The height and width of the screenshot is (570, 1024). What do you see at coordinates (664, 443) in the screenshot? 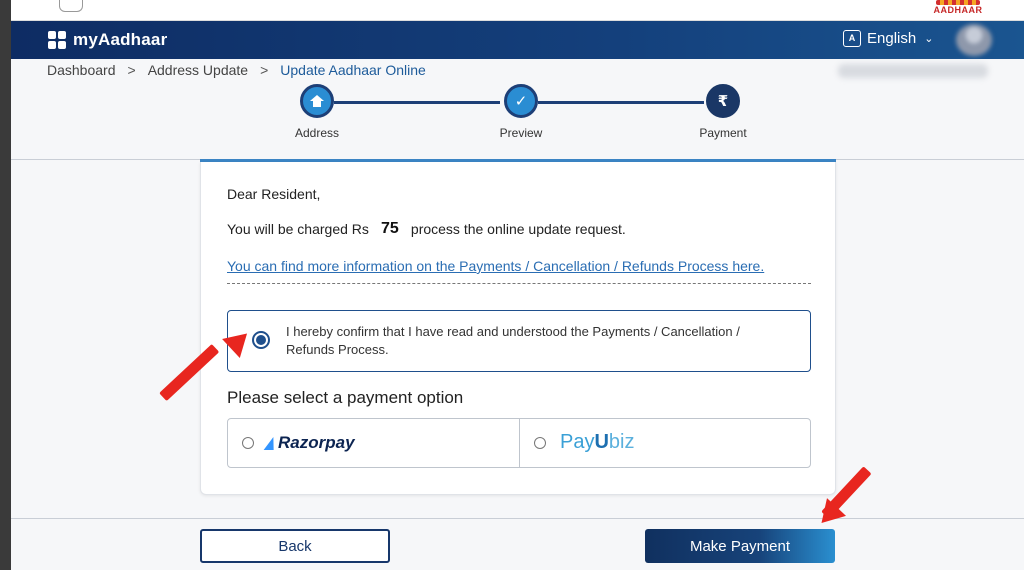
I see `payubiz-option: PayUbiz` at bounding box center [664, 443].